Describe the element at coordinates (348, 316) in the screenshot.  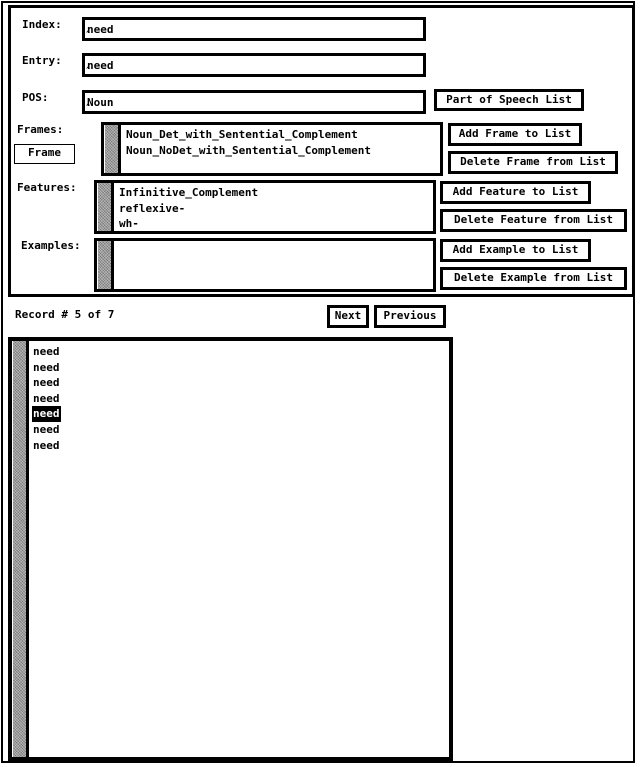
I see `next-button: Next` at that location.